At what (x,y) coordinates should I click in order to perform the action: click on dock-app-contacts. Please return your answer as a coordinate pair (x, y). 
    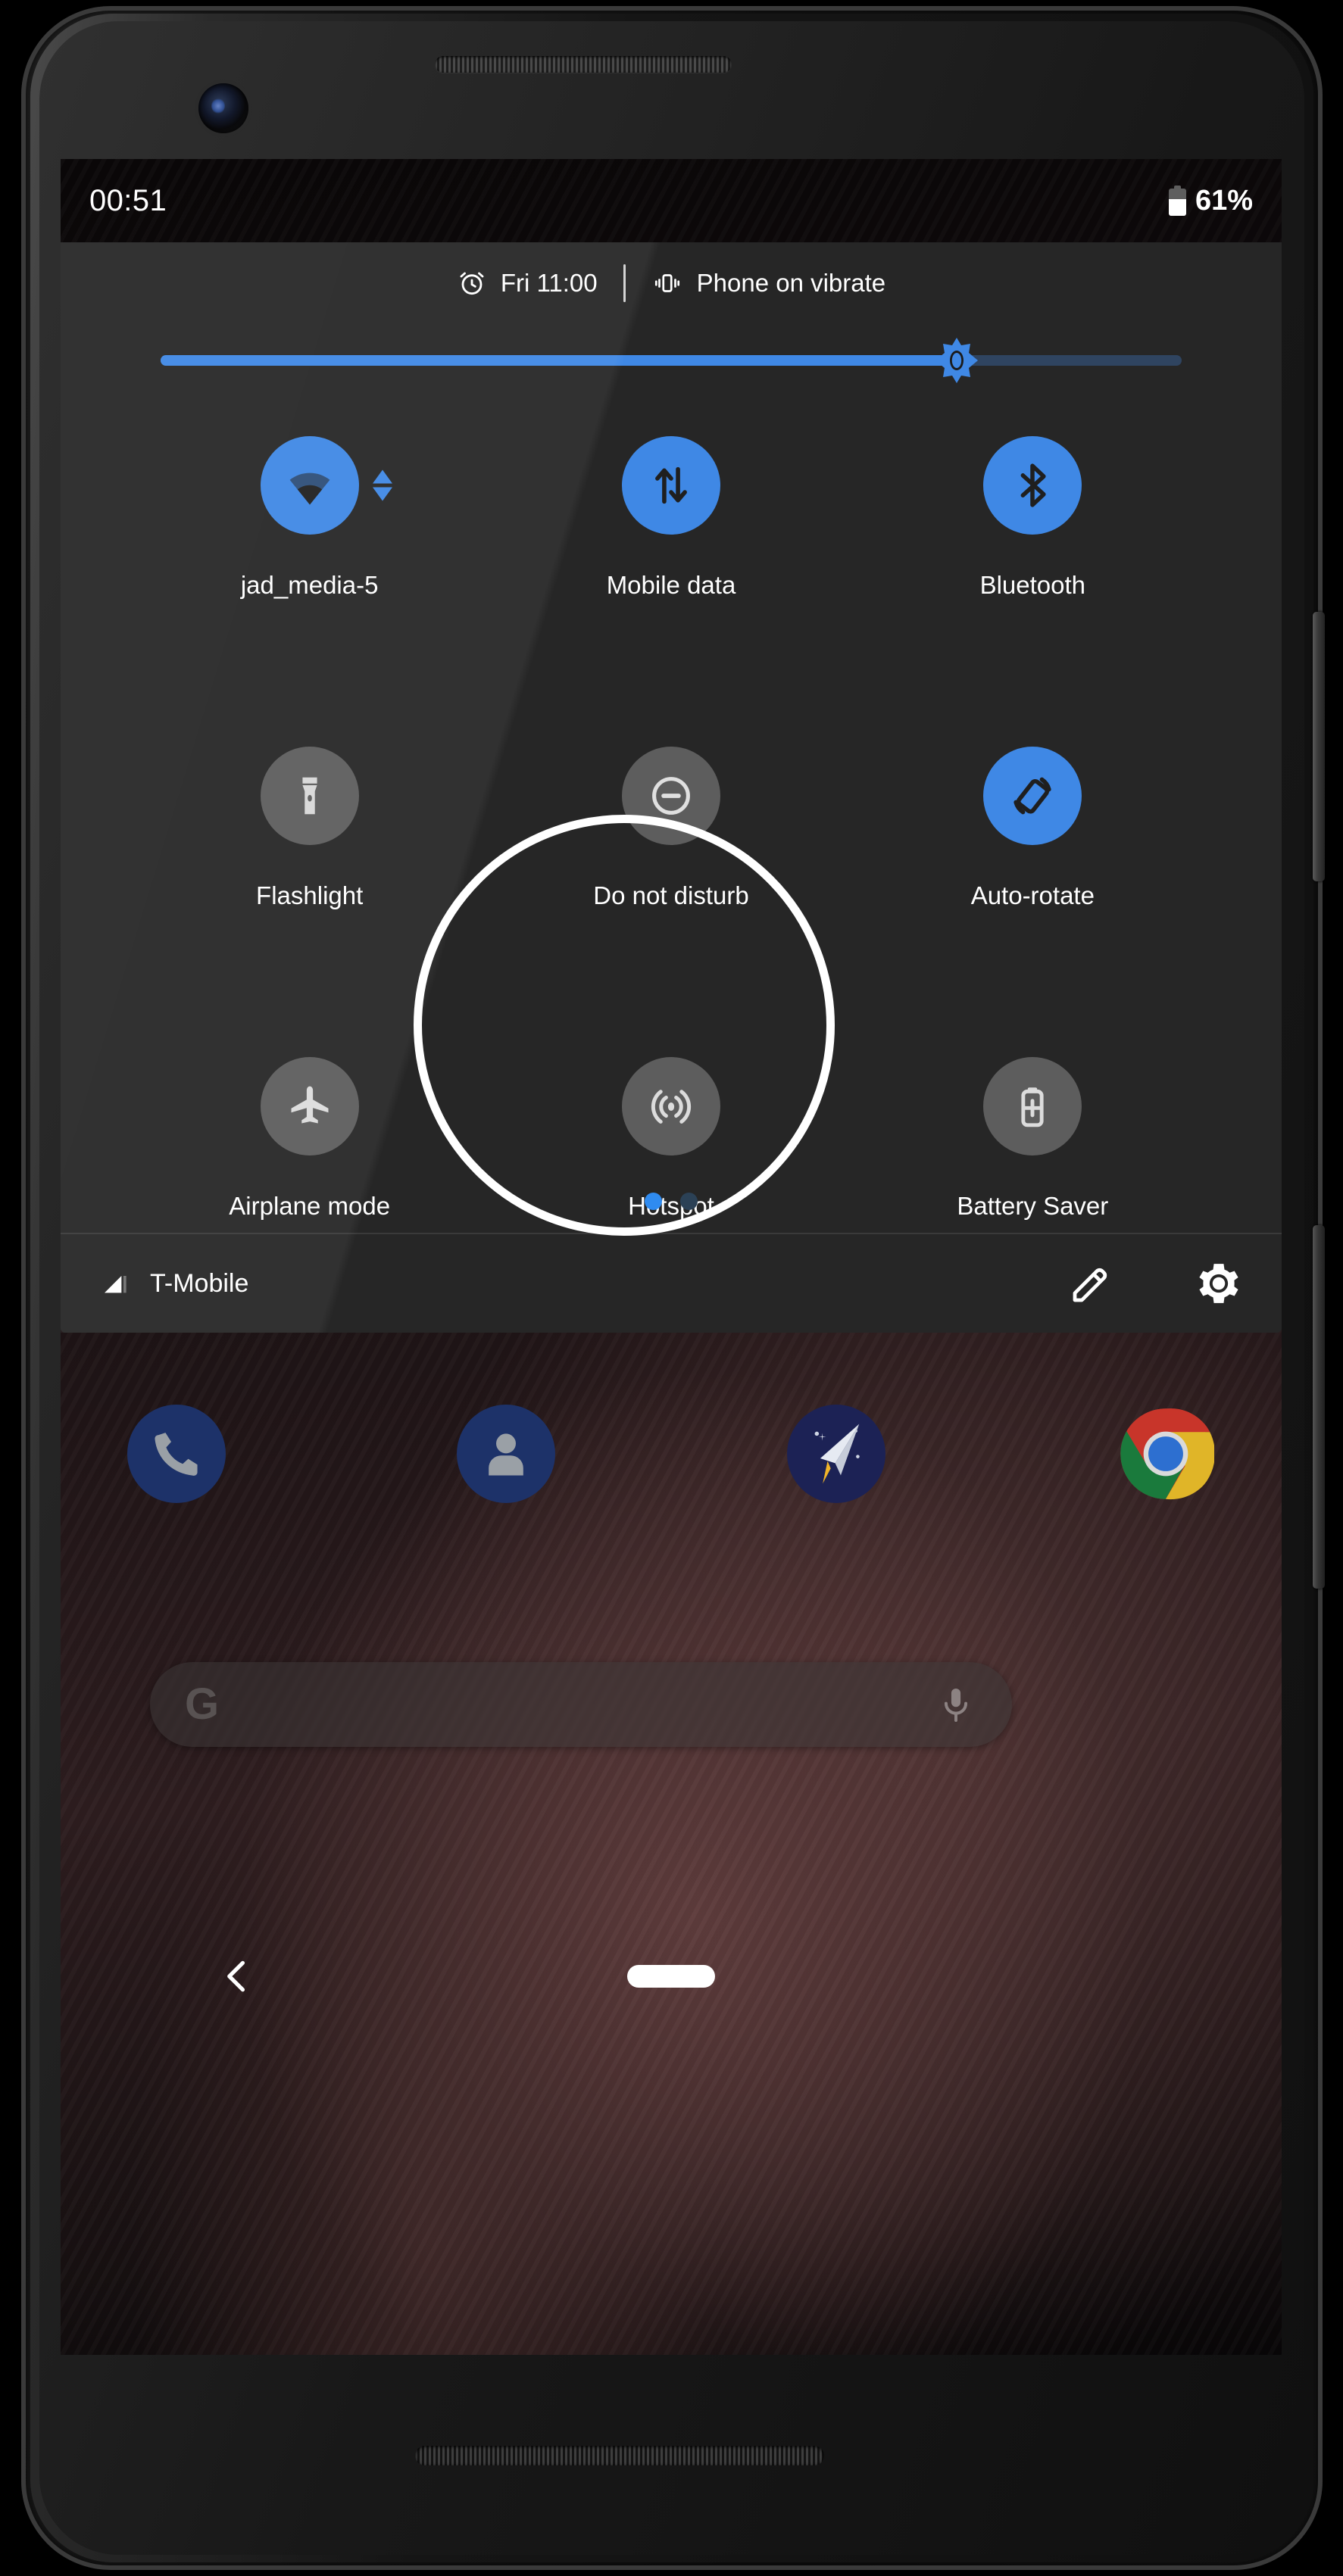
    Looking at the image, I should click on (506, 1454).